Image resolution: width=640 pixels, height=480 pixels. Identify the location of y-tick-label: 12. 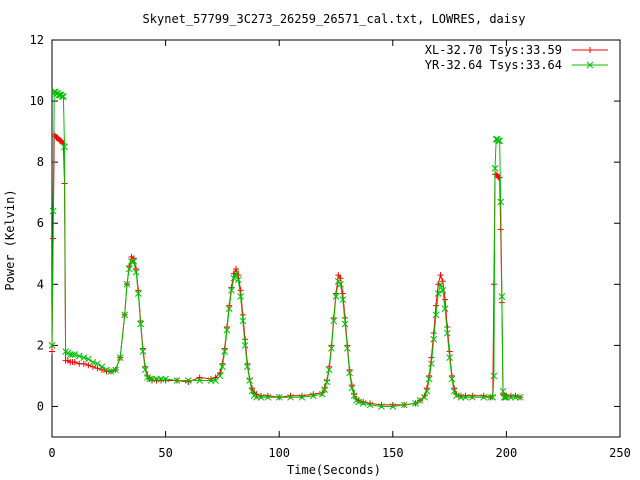
(37, 40).